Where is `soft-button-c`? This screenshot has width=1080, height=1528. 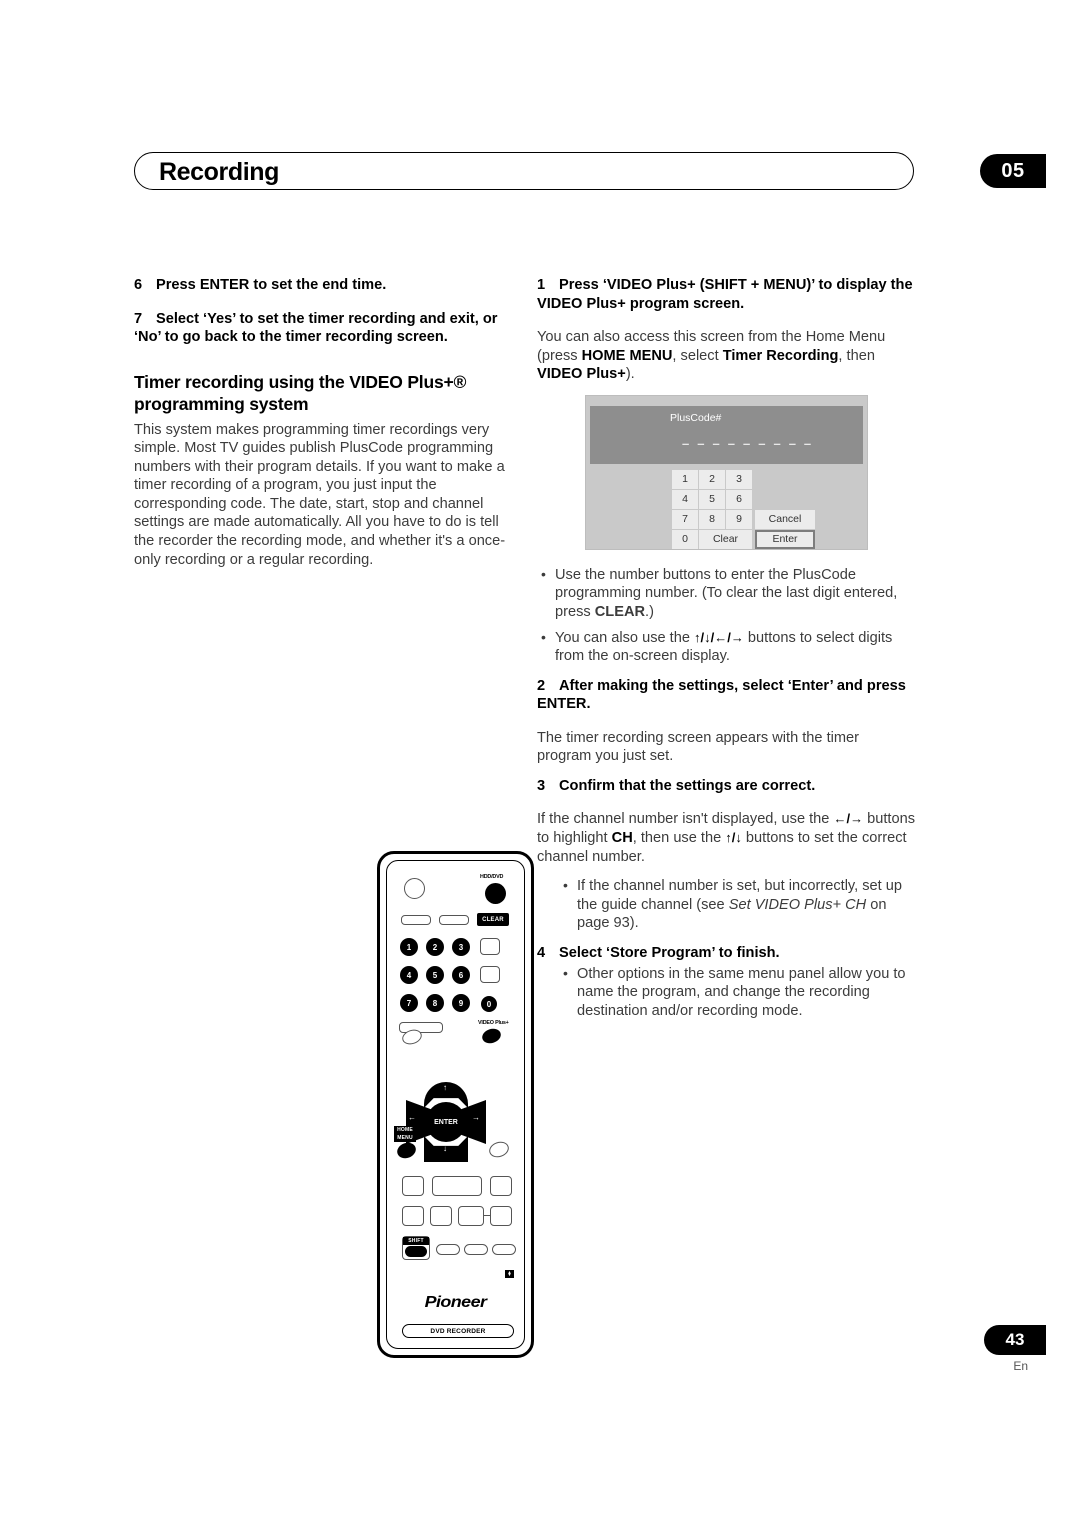 soft-button-c is located at coordinates (504, 1249).